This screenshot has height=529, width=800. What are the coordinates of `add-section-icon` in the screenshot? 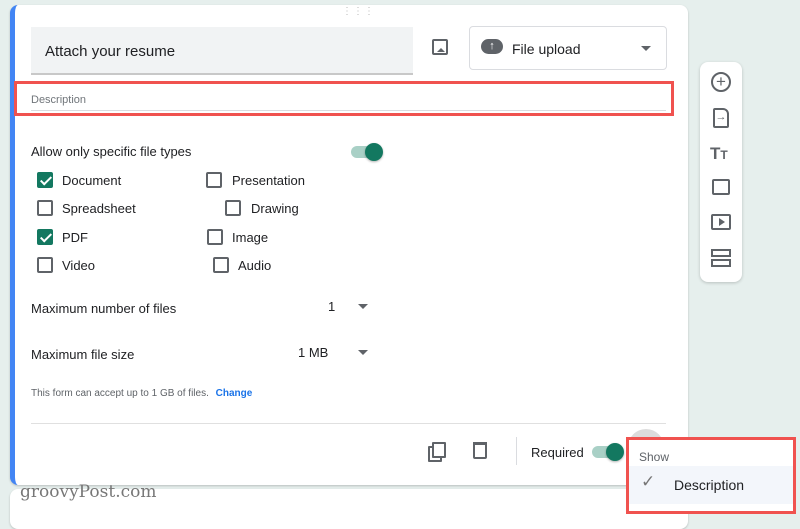 It's located at (721, 253).